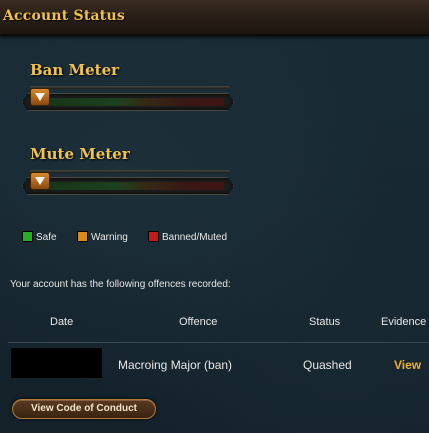 The image size is (429, 433). I want to click on page-title: Account Status, so click(64, 16).